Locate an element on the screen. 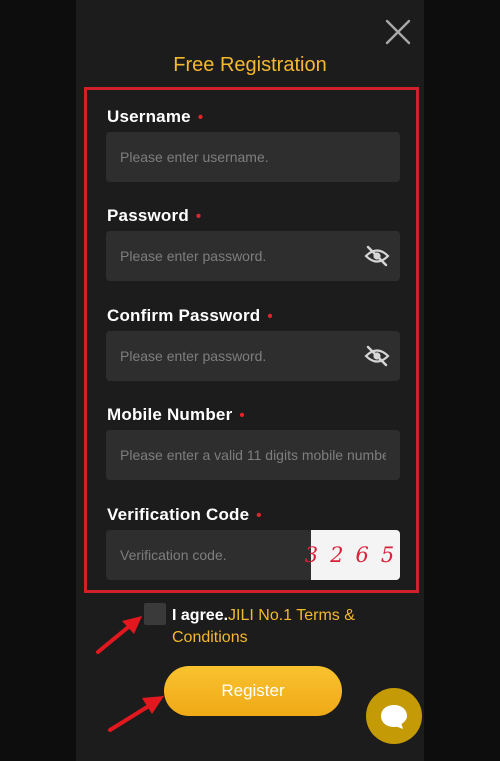 The height and width of the screenshot is (761, 500). mobile-number-input is located at coordinates (253, 455).